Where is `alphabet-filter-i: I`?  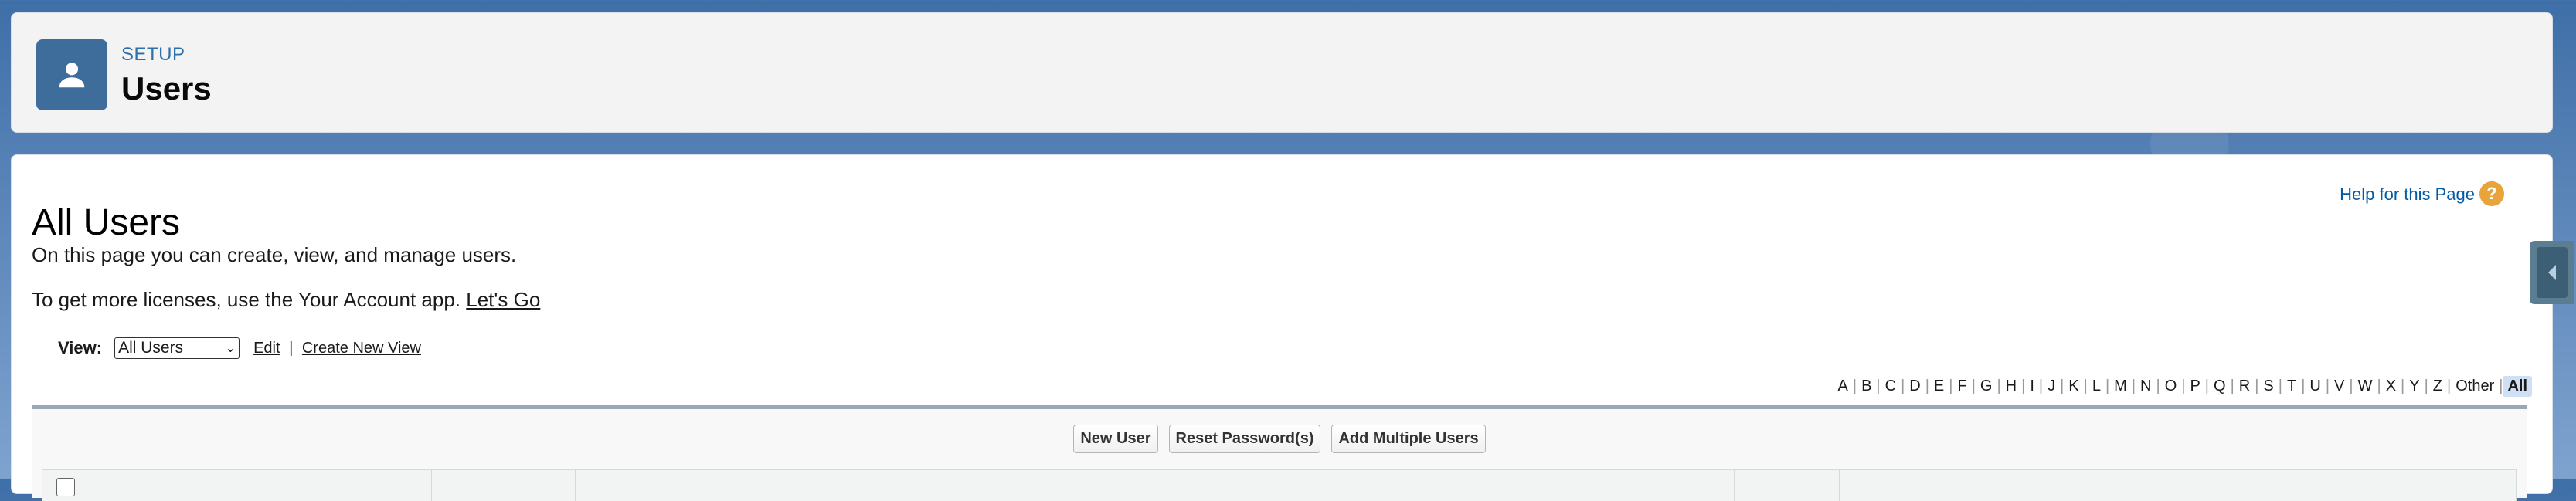
alphabet-filter-i: I is located at coordinates (2032, 386).